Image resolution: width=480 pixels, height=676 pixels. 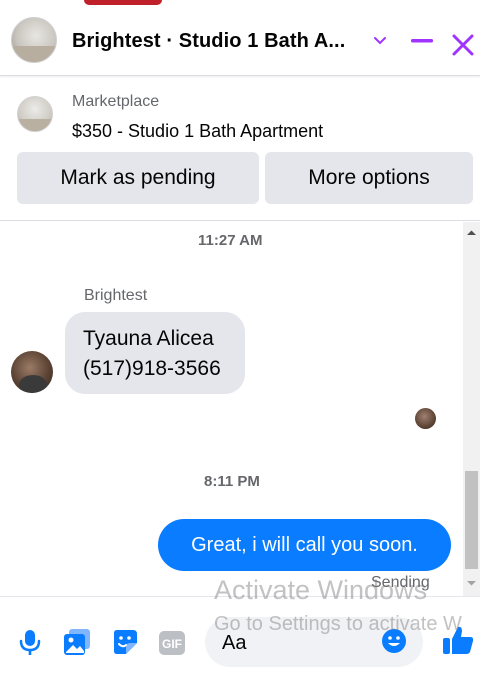 I want to click on scroll-down-arrow-icon, so click(x=471, y=583).